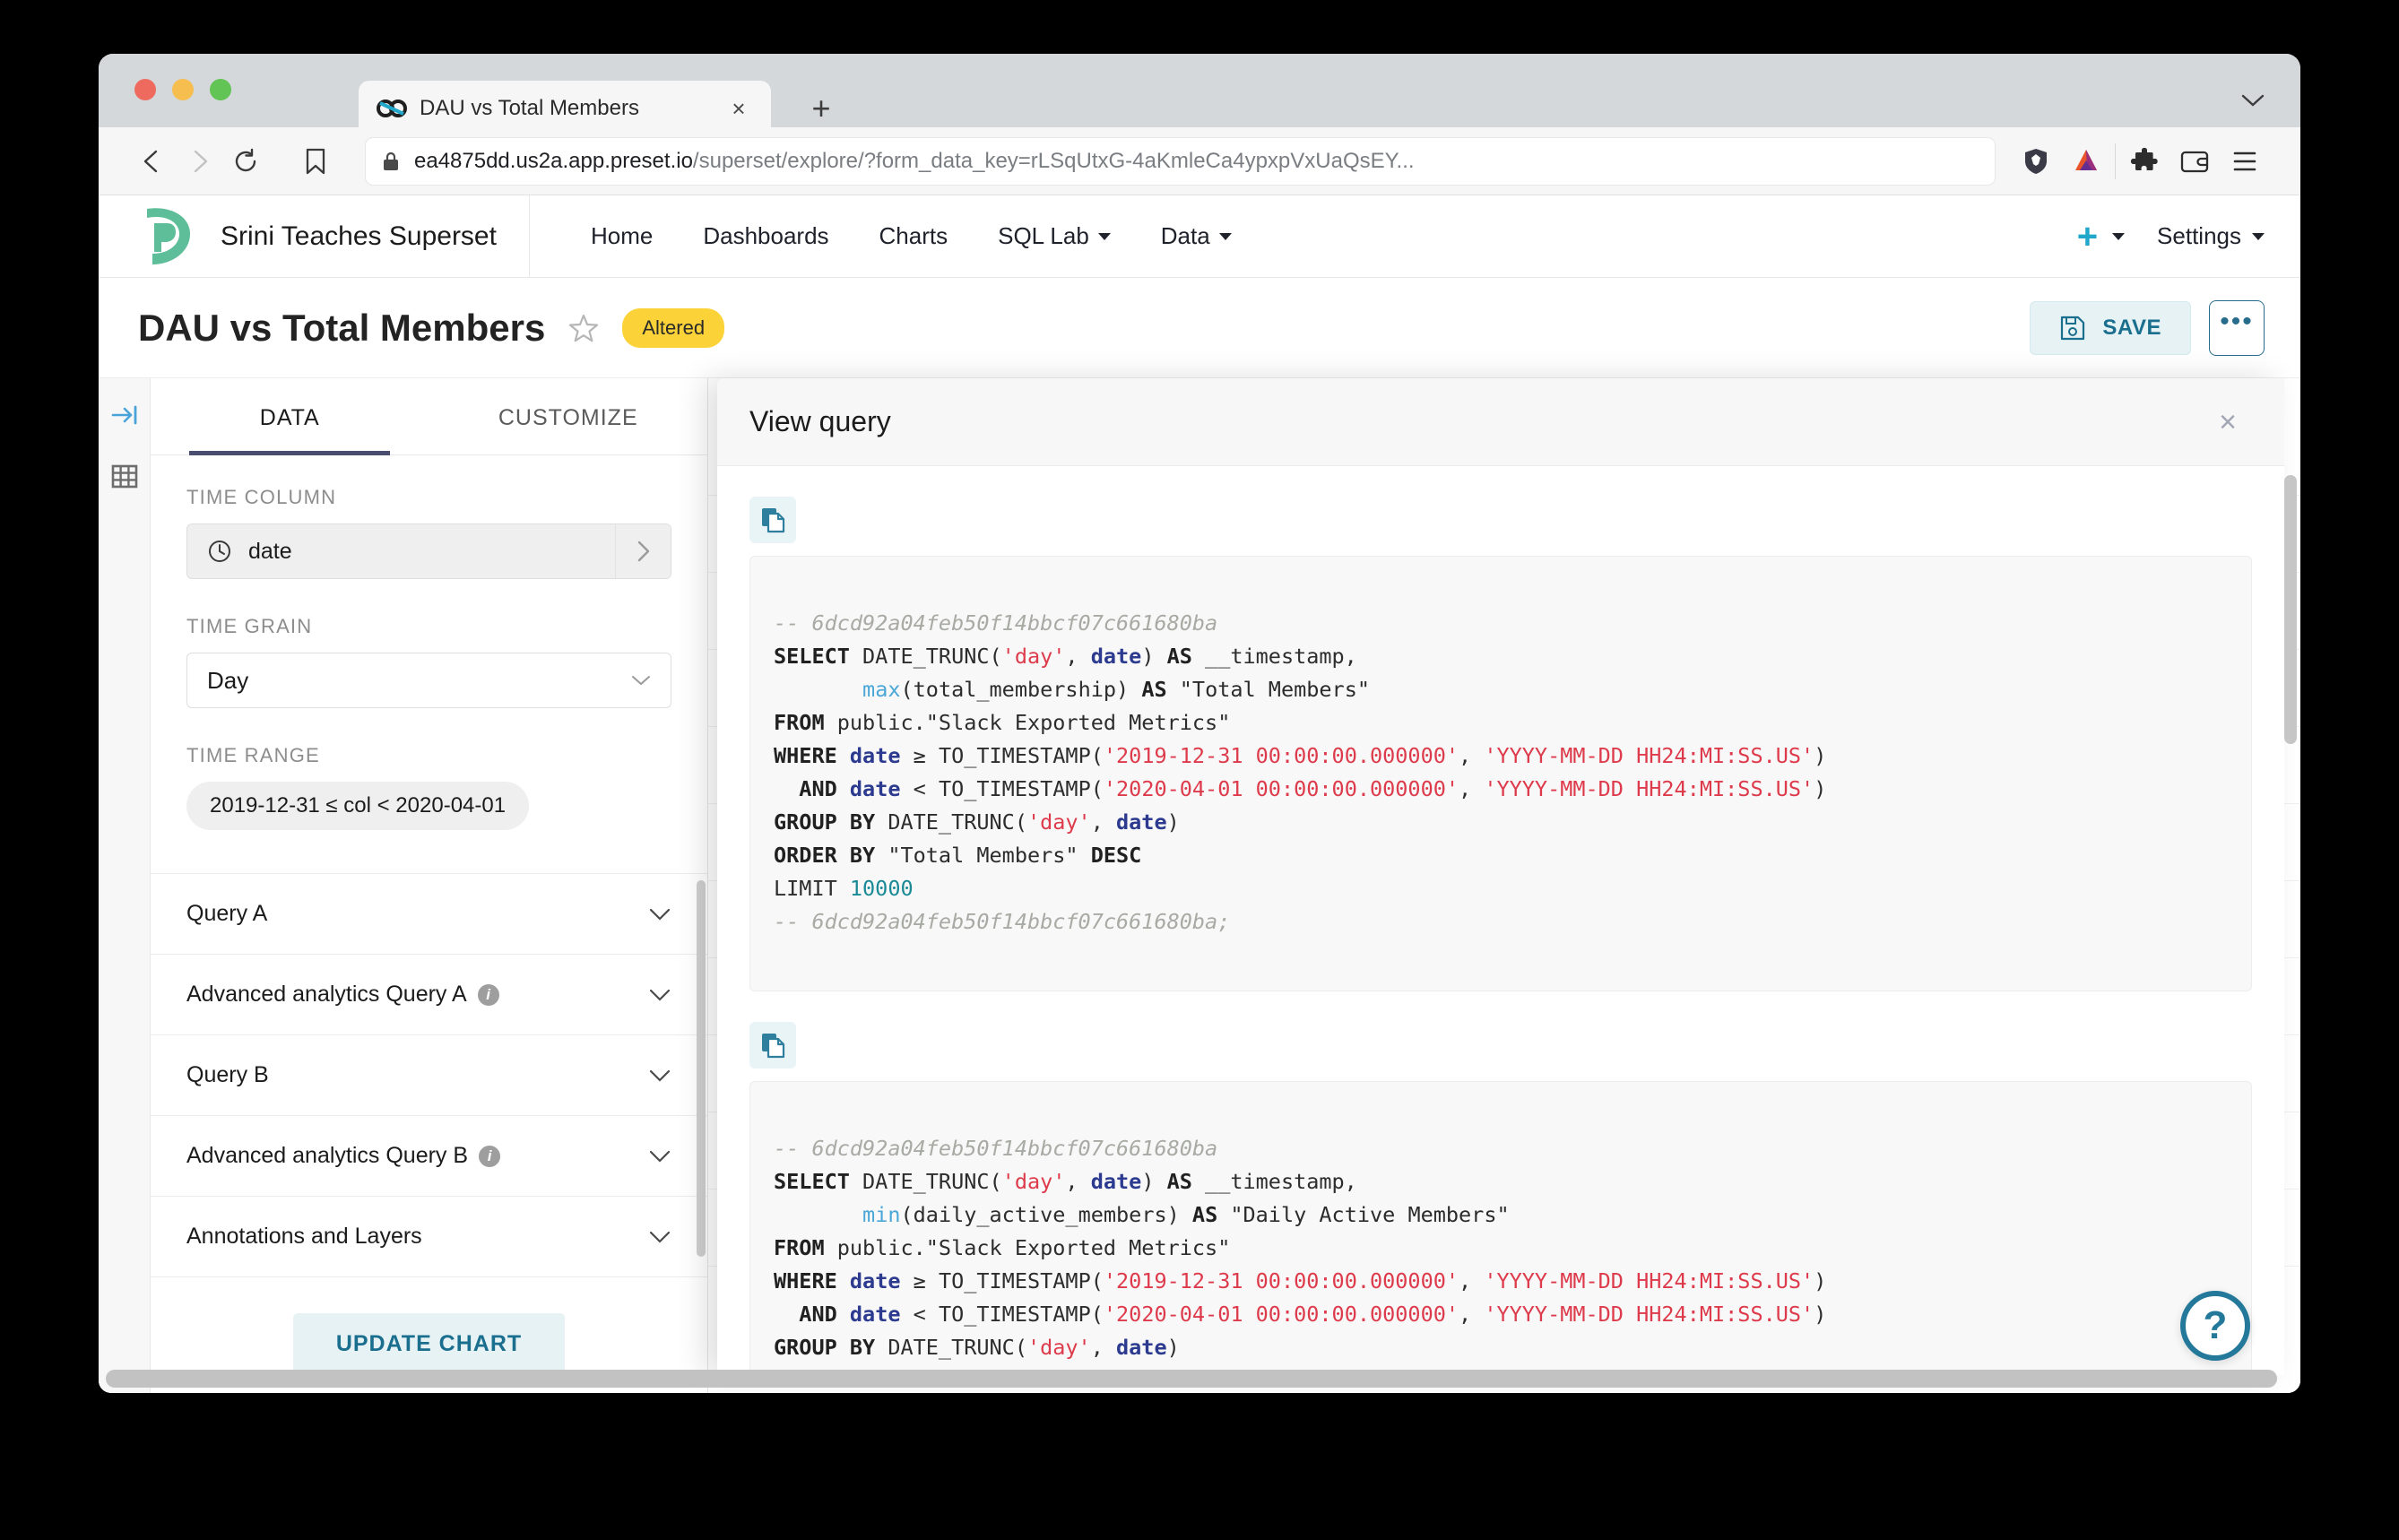 Image resolution: width=2399 pixels, height=1540 pixels. I want to click on copy-query-button, so click(772, 520).